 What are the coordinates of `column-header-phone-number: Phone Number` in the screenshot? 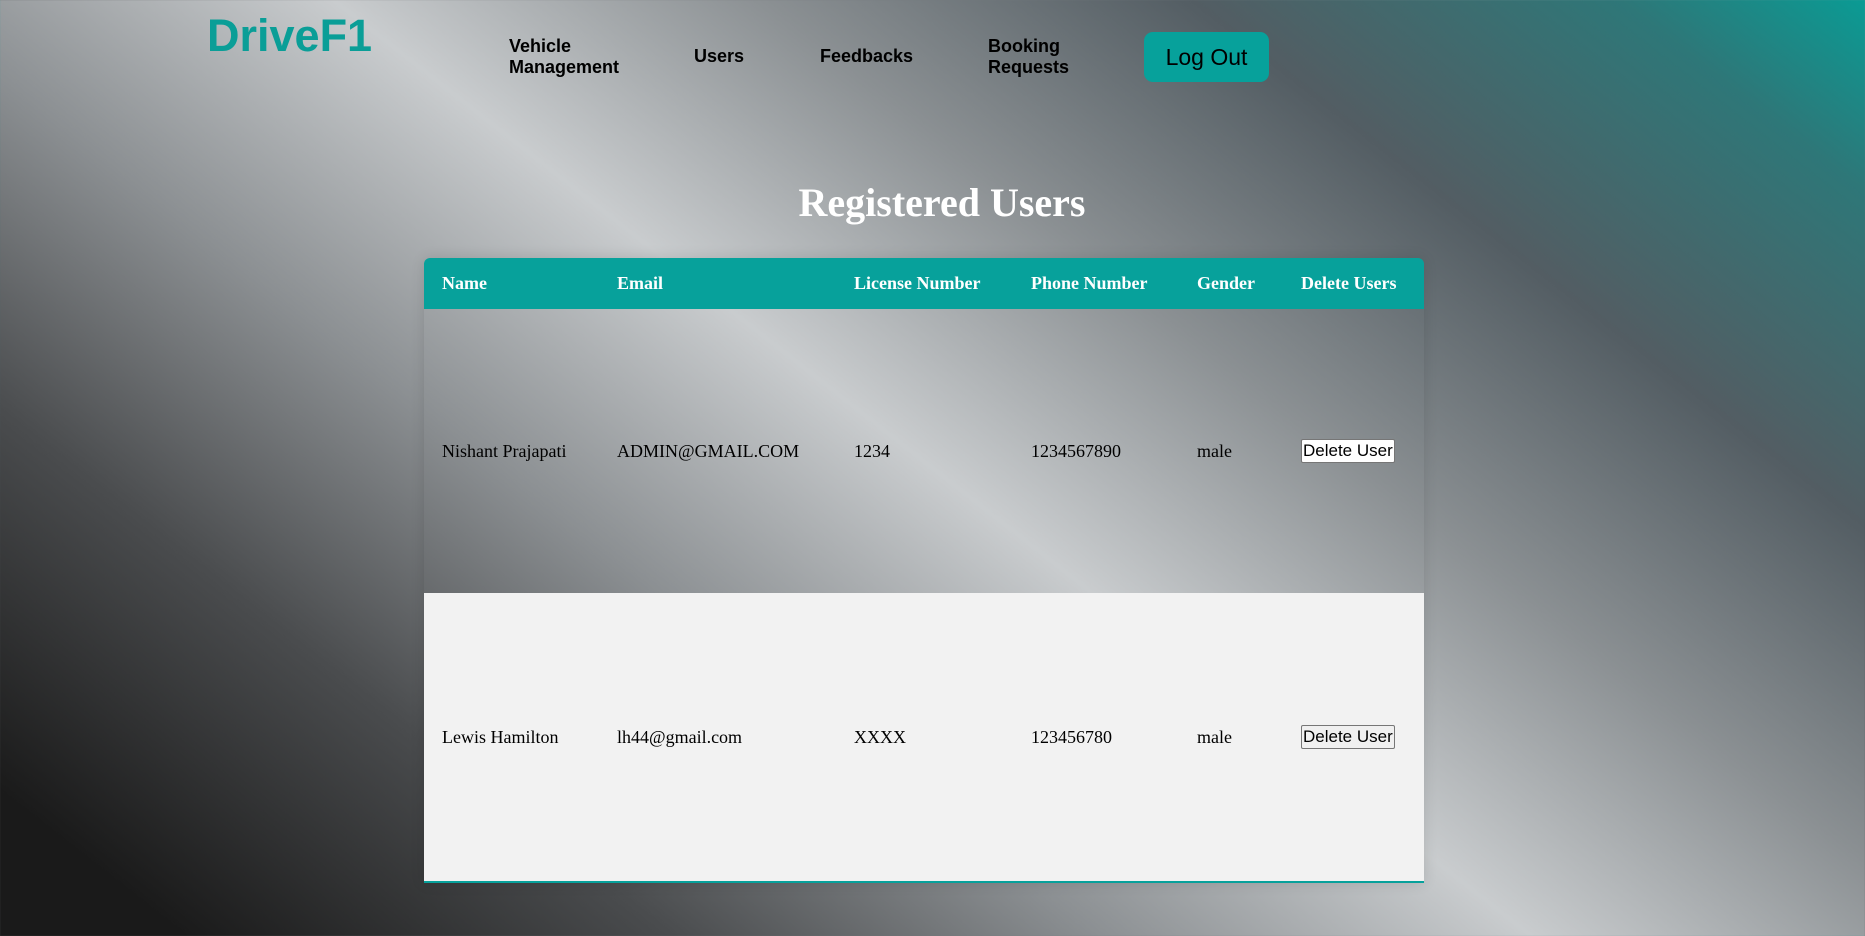 It's located at (1089, 283).